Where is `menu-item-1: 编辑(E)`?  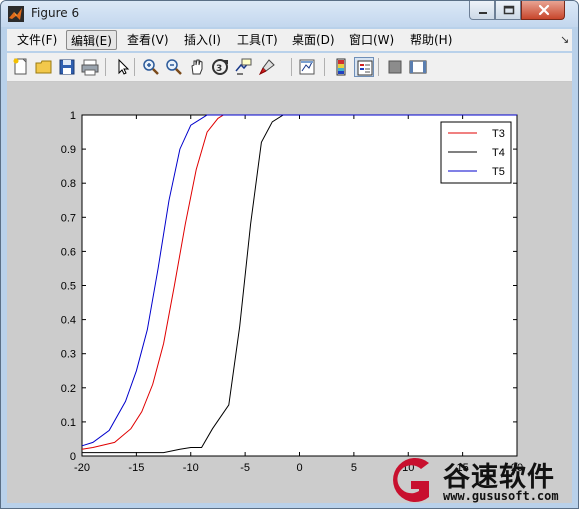 menu-item-1: 编辑(E) is located at coordinates (91, 40).